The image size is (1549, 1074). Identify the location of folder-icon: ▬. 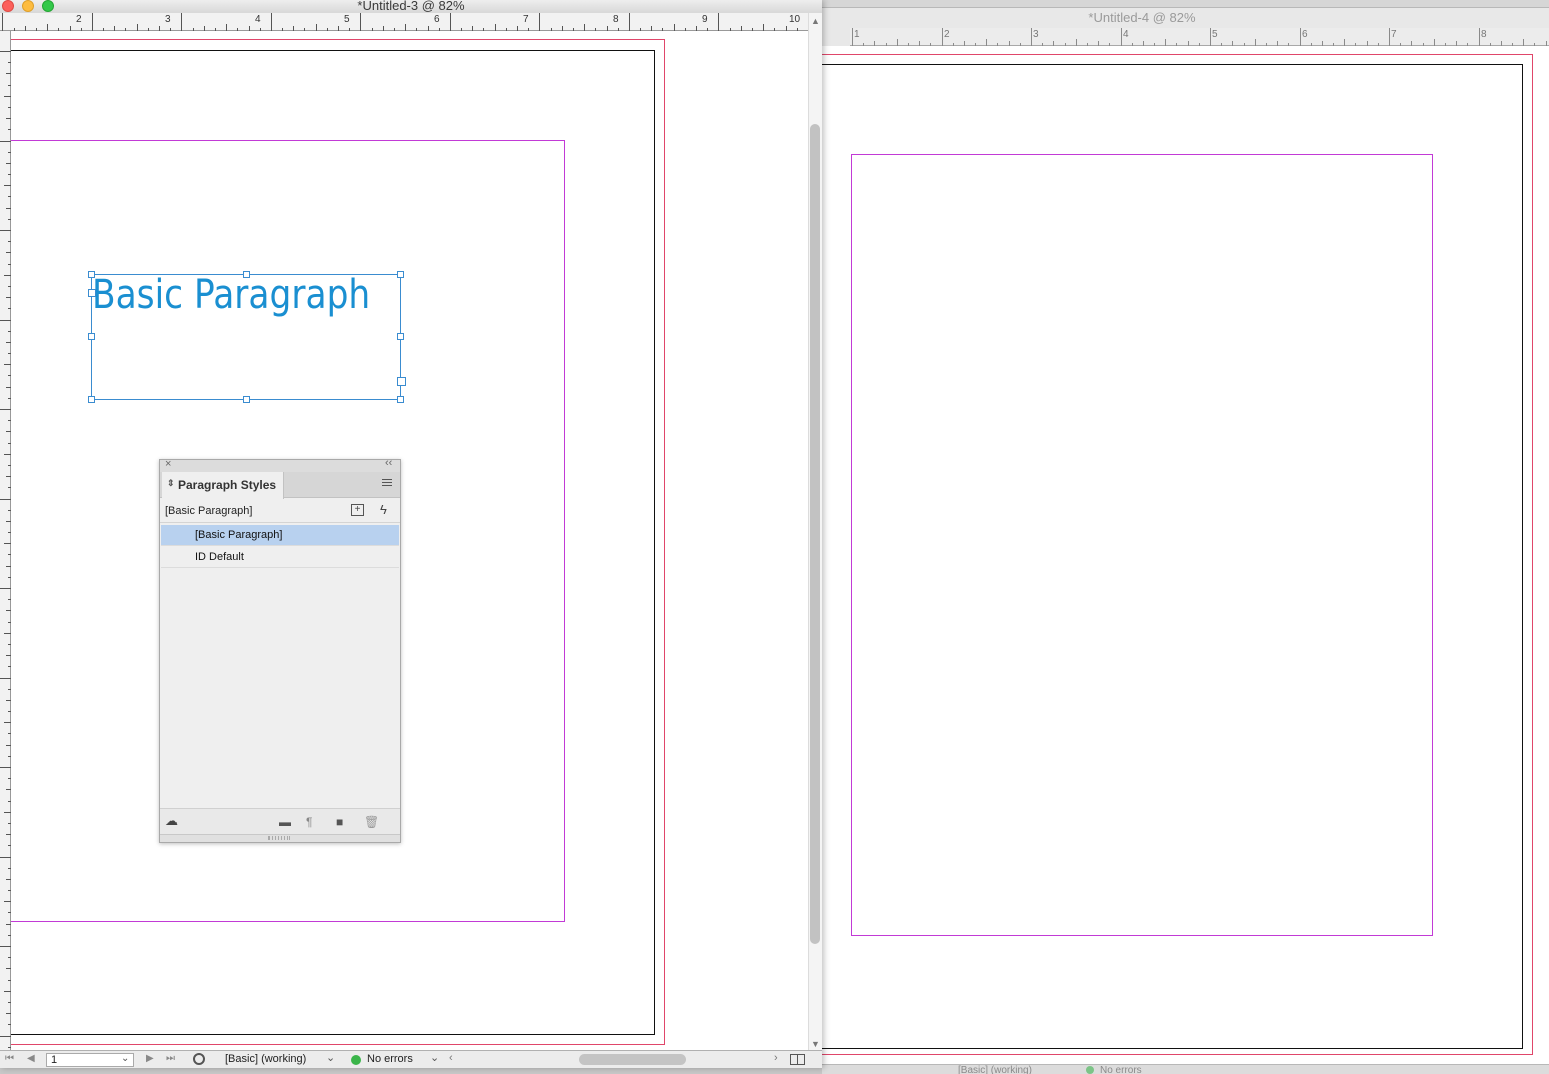
(285, 822).